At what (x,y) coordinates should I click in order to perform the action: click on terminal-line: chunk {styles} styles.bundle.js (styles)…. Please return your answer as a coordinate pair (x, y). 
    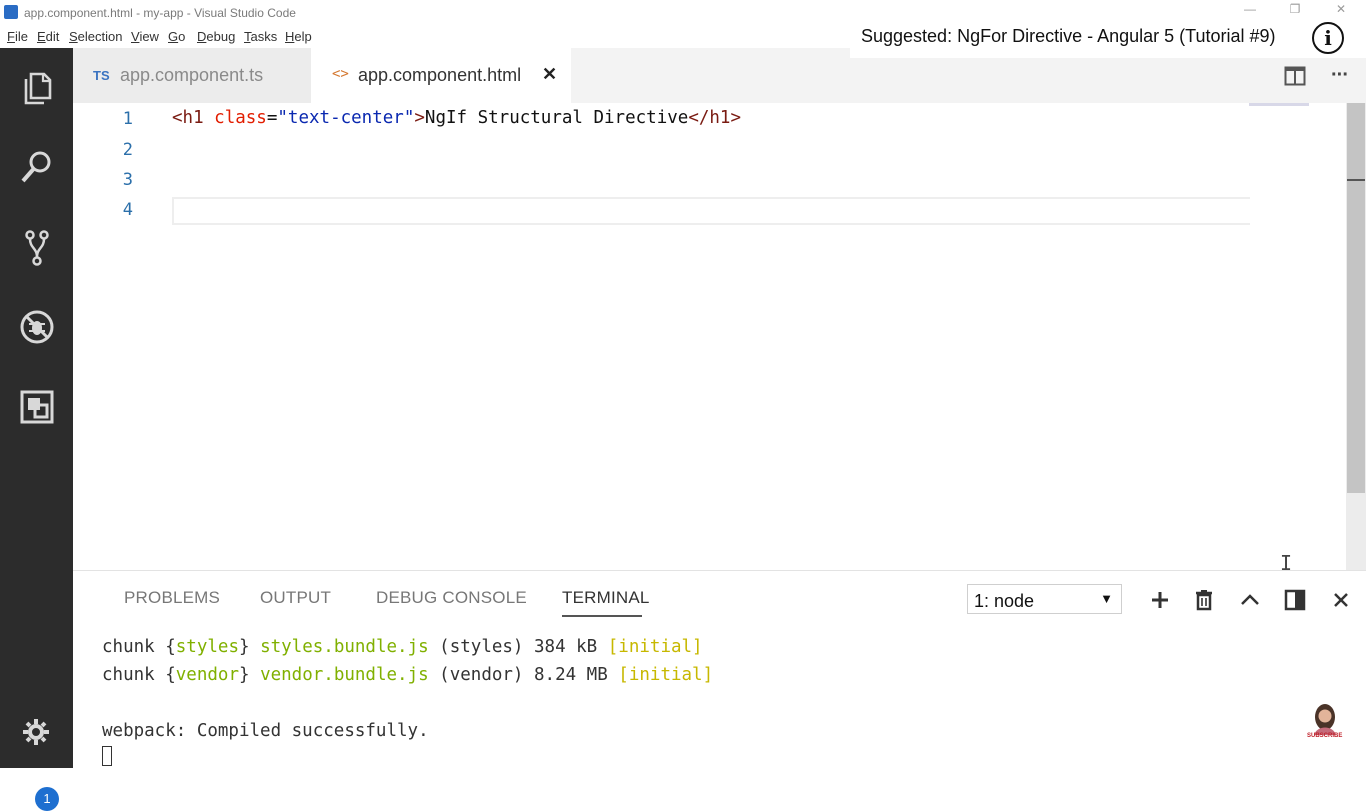
    Looking at the image, I should click on (402, 647).